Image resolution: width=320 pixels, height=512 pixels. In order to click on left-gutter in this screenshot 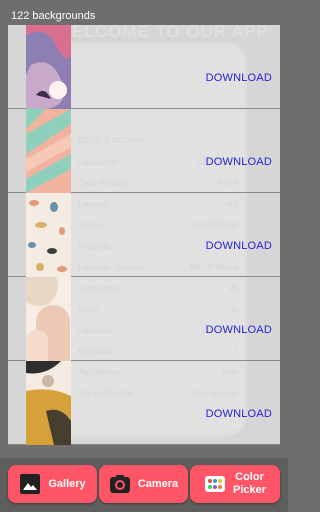, I will do `click(4, 241)`.